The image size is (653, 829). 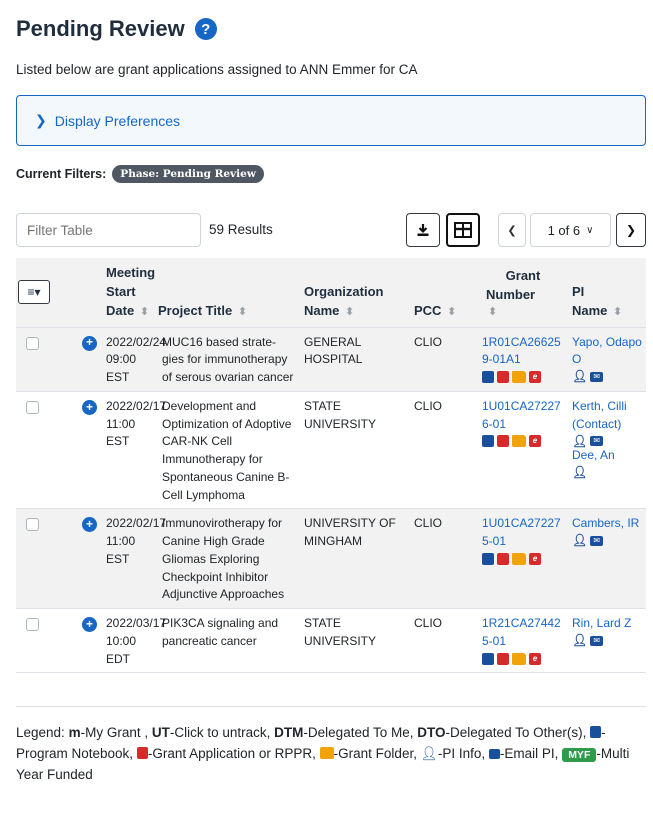 What do you see at coordinates (521, 351) in the screenshot?
I see `grant-number-link: 1R01CA266259-01A1` at bounding box center [521, 351].